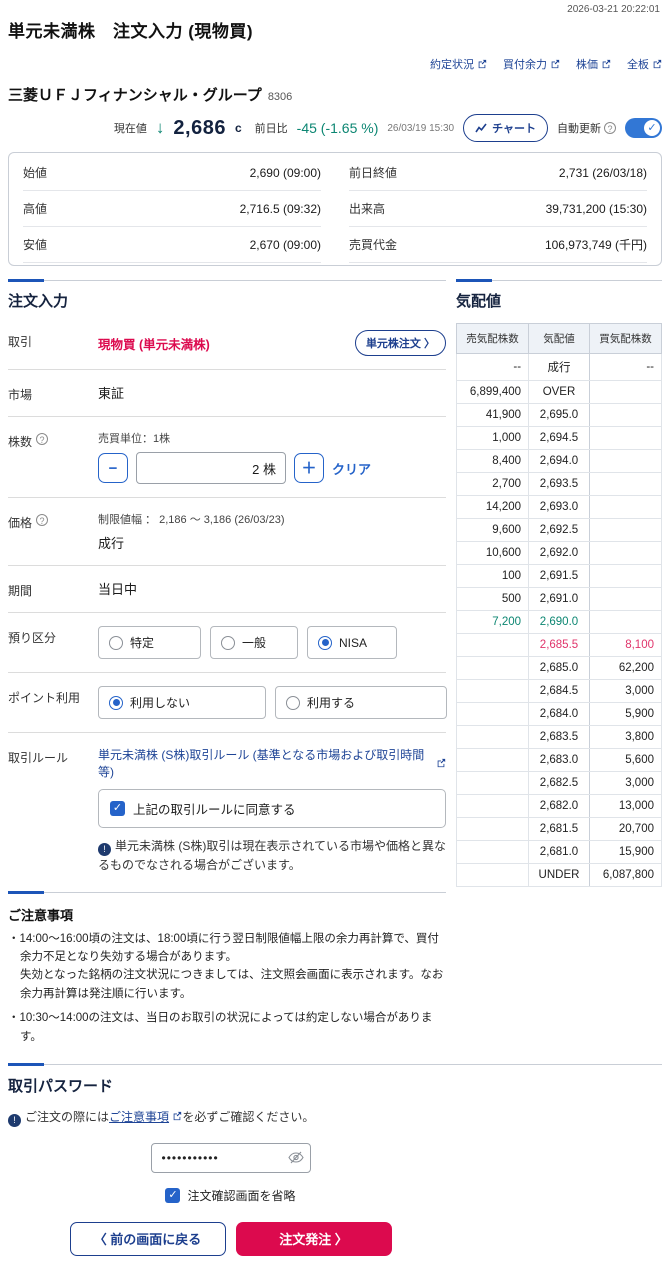 The width and height of the screenshot is (670, 1270). What do you see at coordinates (625, 829) in the screenshot?
I see `book-cell-buy: 20,700` at bounding box center [625, 829].